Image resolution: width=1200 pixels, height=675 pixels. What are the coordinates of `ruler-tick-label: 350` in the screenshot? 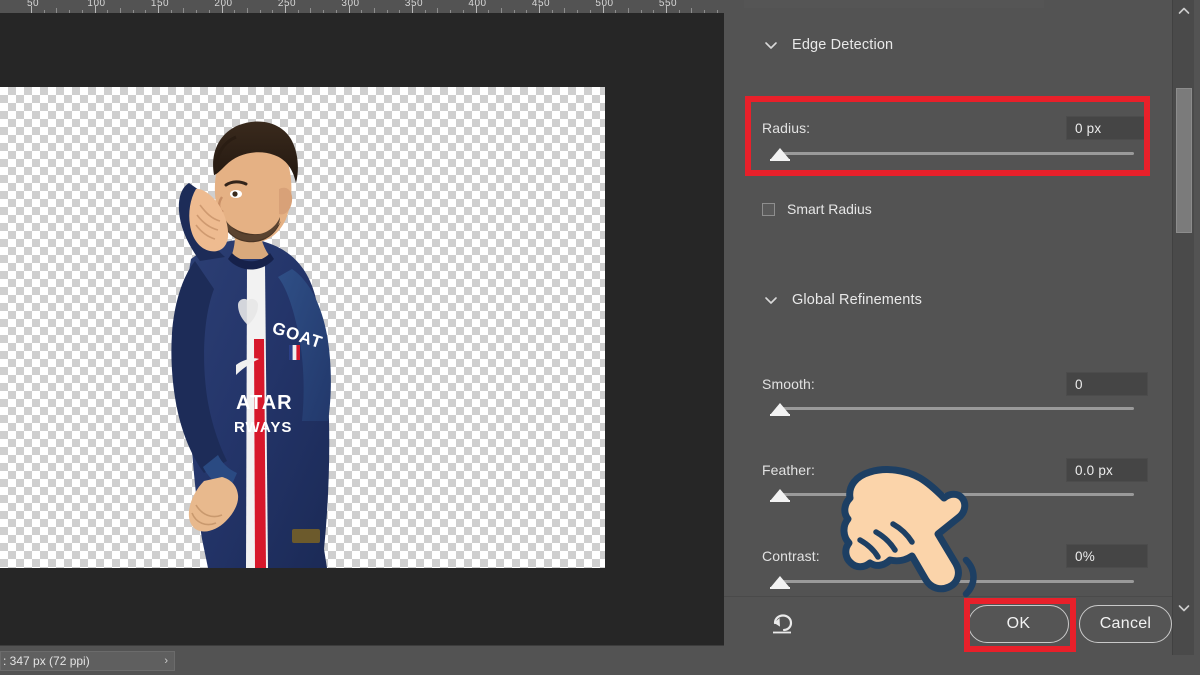 It's located at (414, 4).